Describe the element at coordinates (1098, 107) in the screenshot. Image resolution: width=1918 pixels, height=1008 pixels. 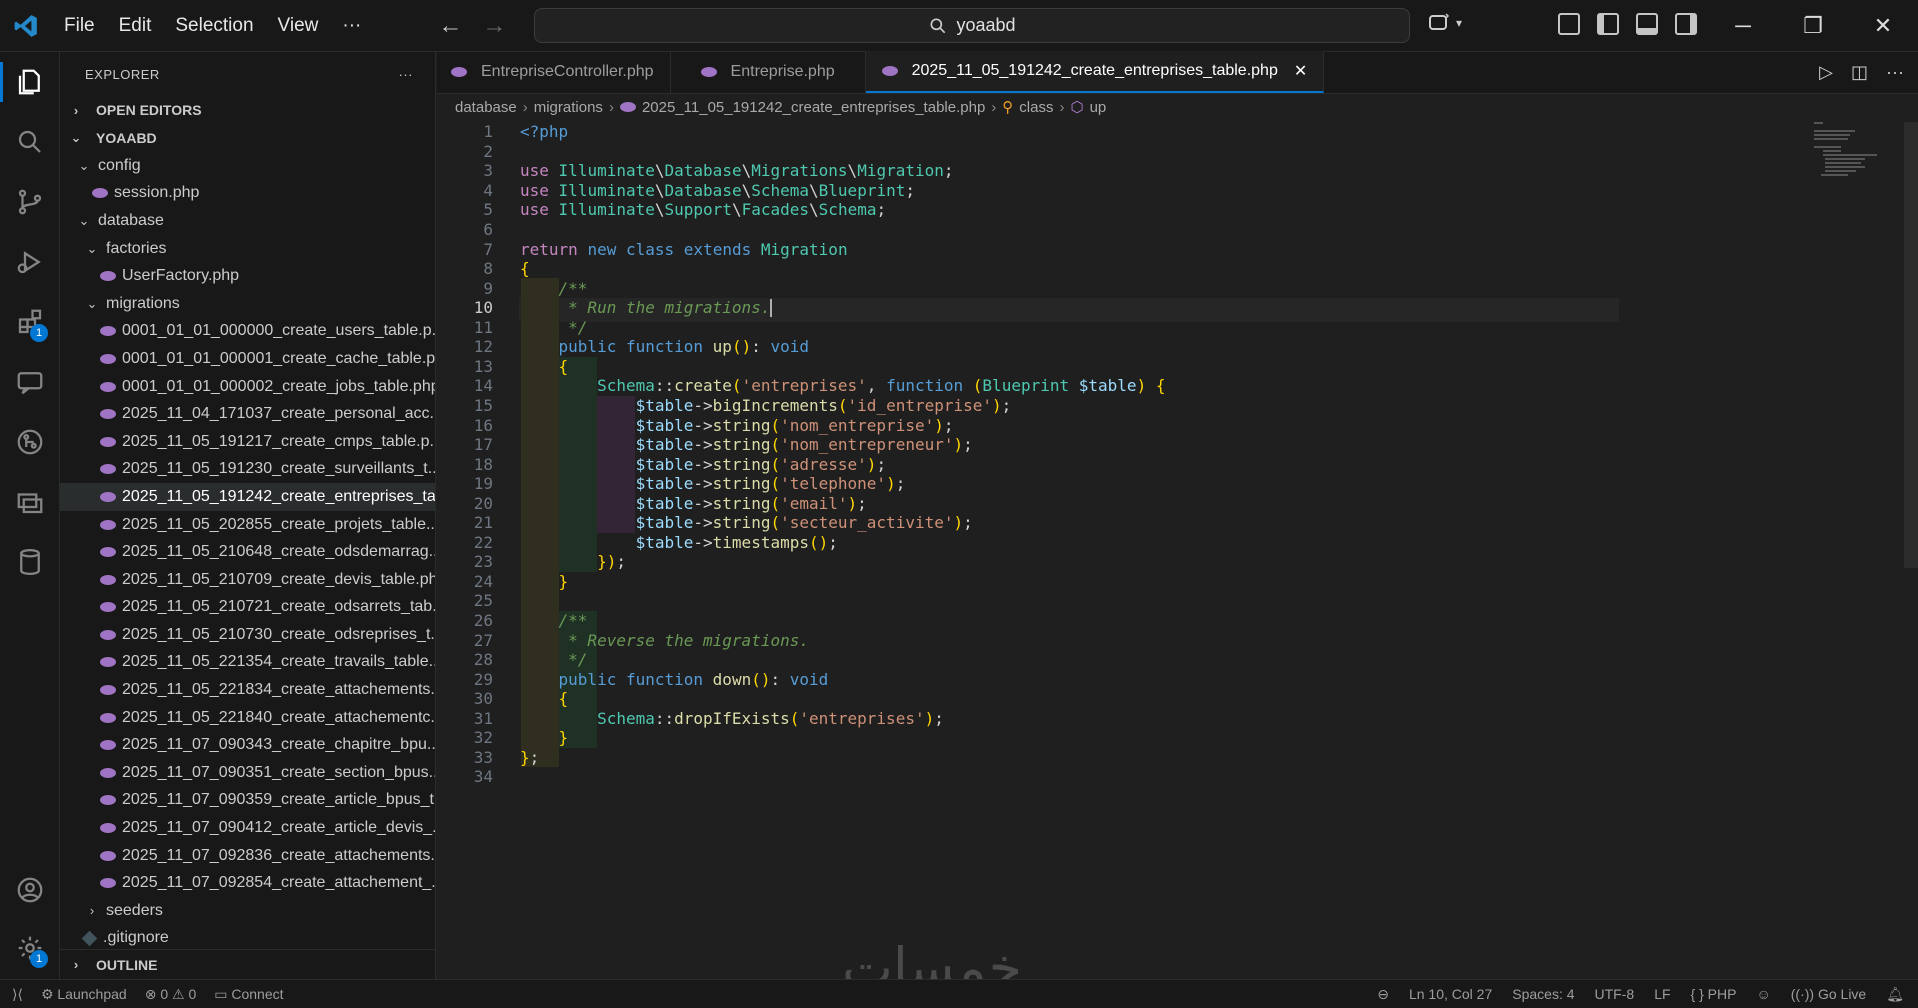
I see `breadcrumb-method: up` at that location.